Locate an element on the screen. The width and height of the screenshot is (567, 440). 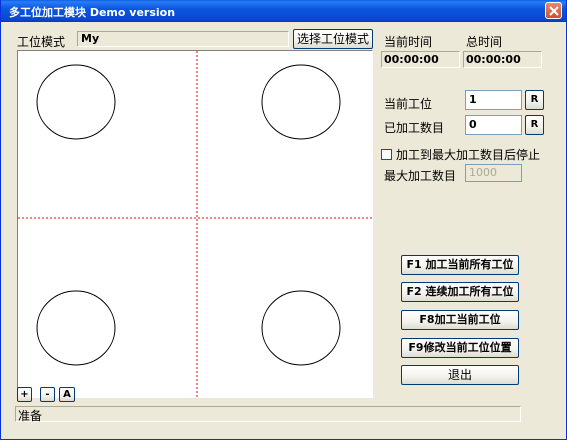
close-icon is located at coordinates (554, 11).